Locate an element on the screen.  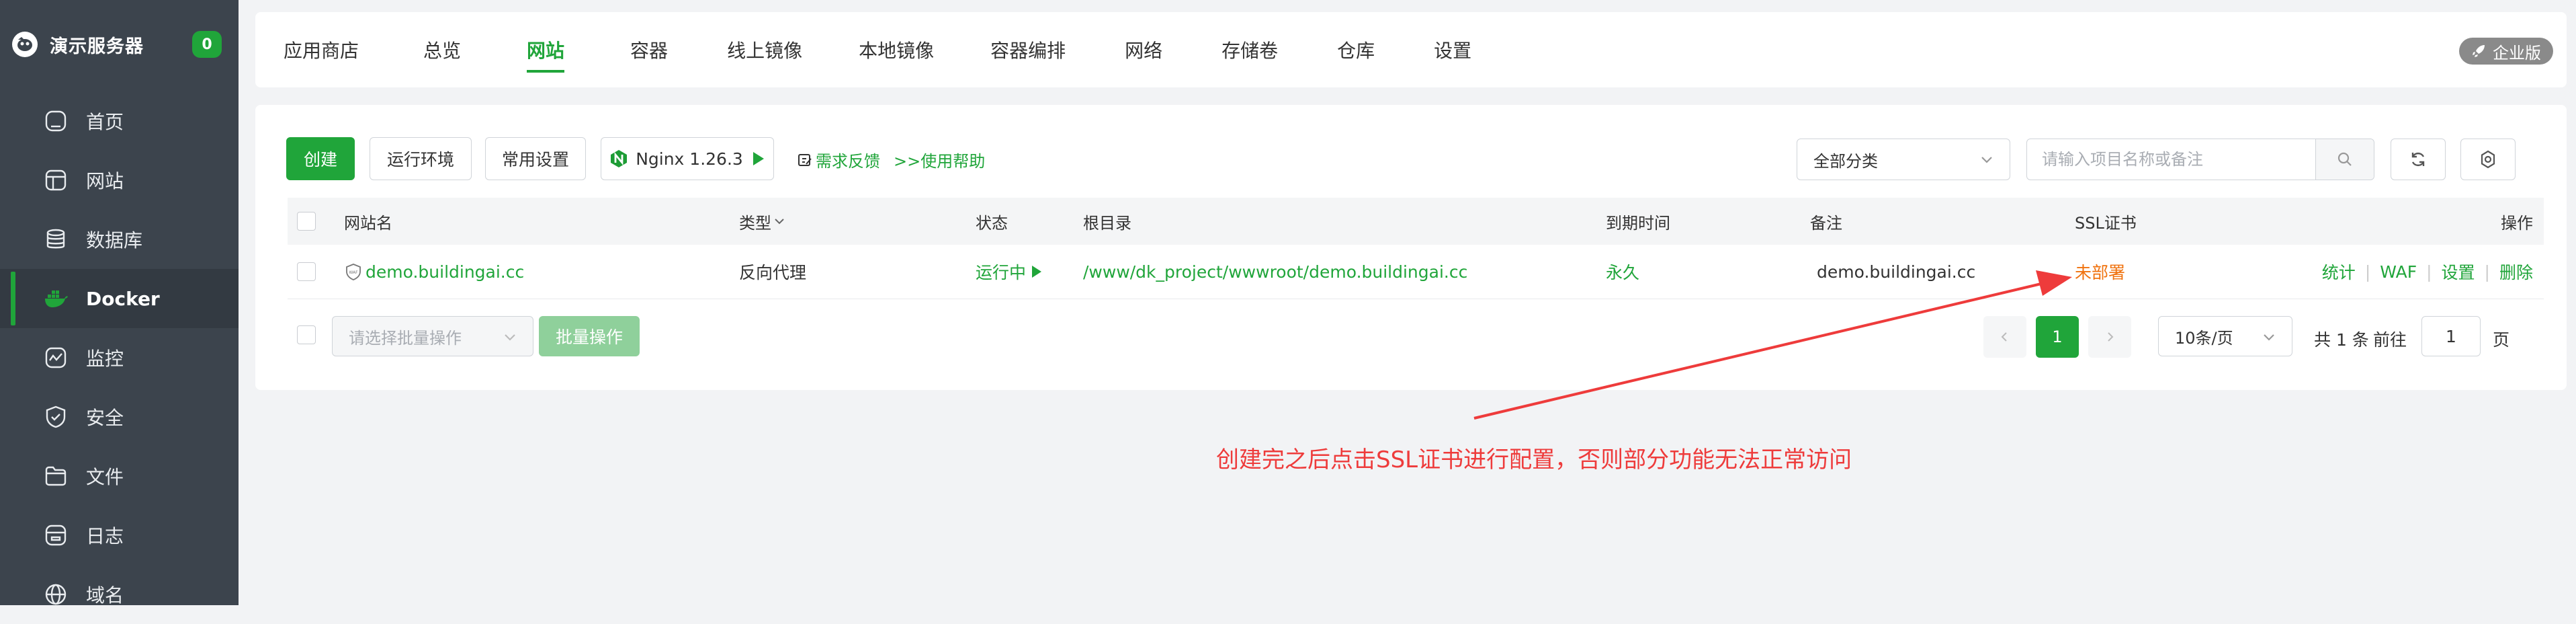
annotation-text: 创建完之后点击SSL证书进行配置，否则部分功能无法正常访问 is located at coordinates (1534, 459).